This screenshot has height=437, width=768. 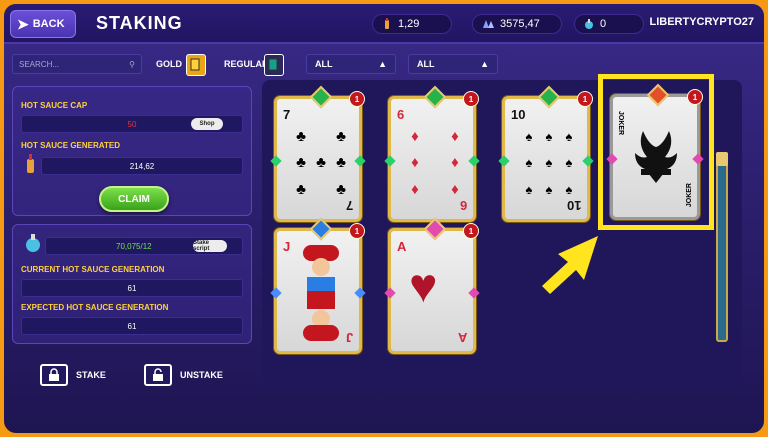 I want to click on search-icon: ⚲, so click(x=132, y=64).